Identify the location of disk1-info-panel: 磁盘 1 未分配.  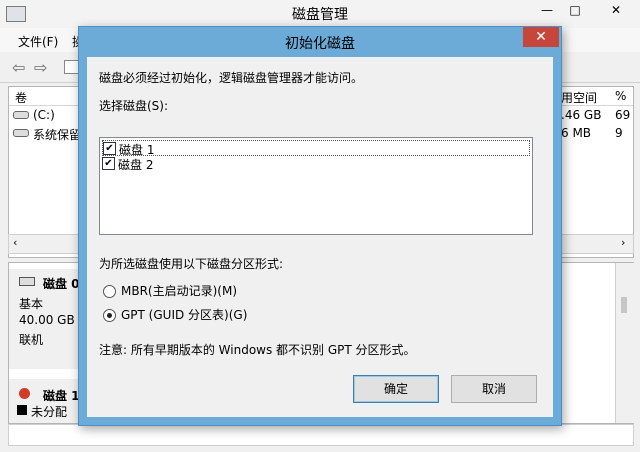
(46, 401).